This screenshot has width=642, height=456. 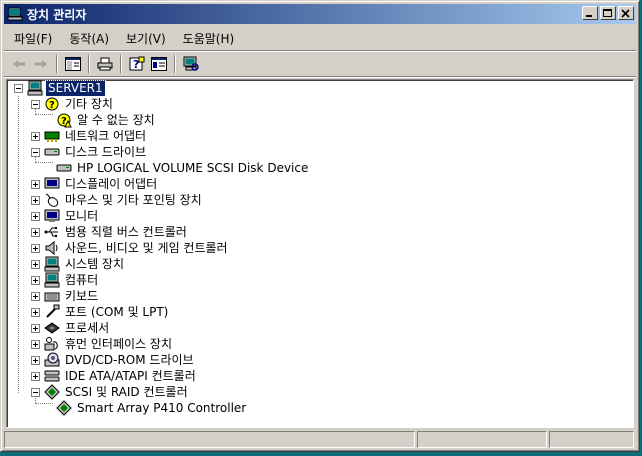 What do you see at coordinates (209, 439) in the screenshot?
I see `status-panel-main` at bounding box center [209, 439].